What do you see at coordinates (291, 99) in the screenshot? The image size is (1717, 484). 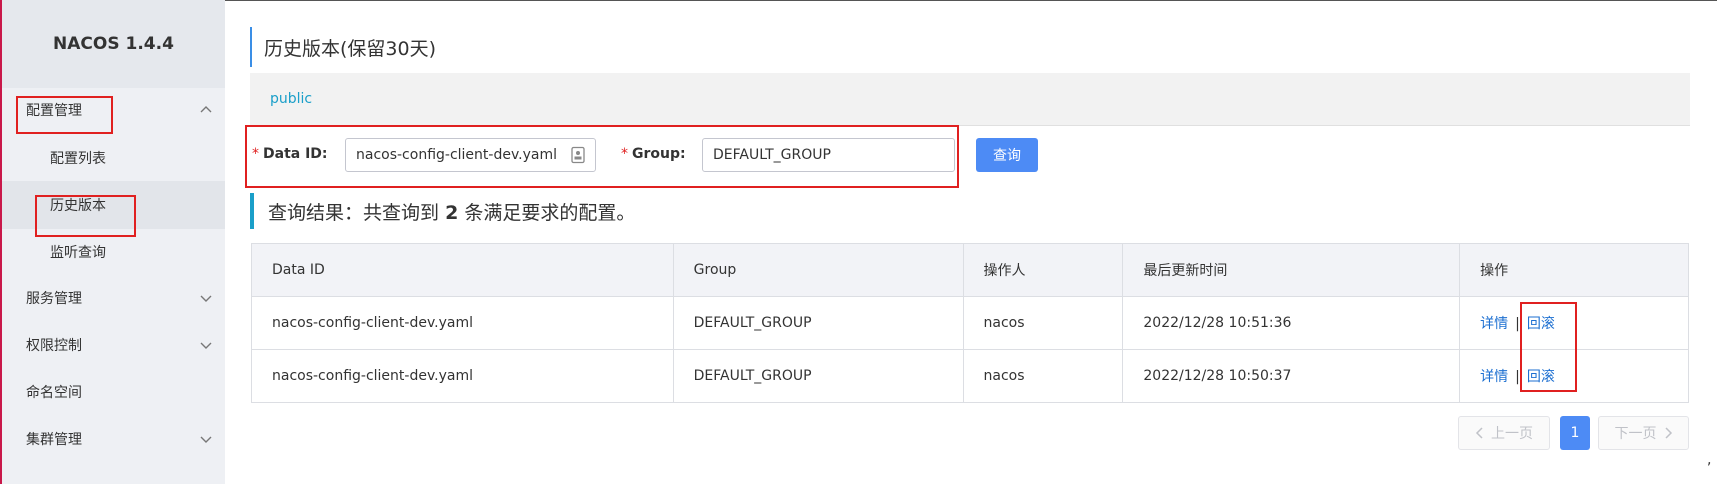 I see `namespace-tab-public: public` at bounding box center [291, 99].